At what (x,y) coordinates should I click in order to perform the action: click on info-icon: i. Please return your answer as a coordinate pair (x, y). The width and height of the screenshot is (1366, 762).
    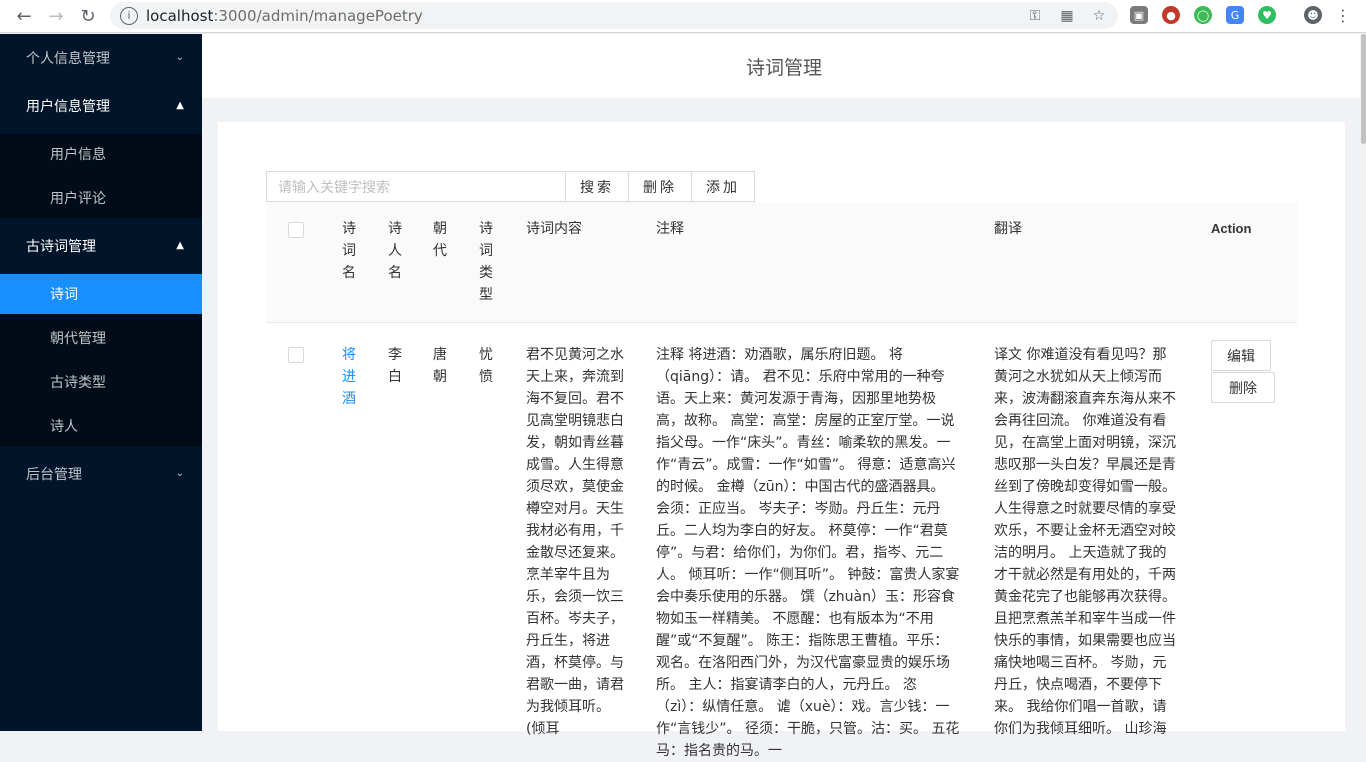
    Looking at the image, I should click on (129, 15).